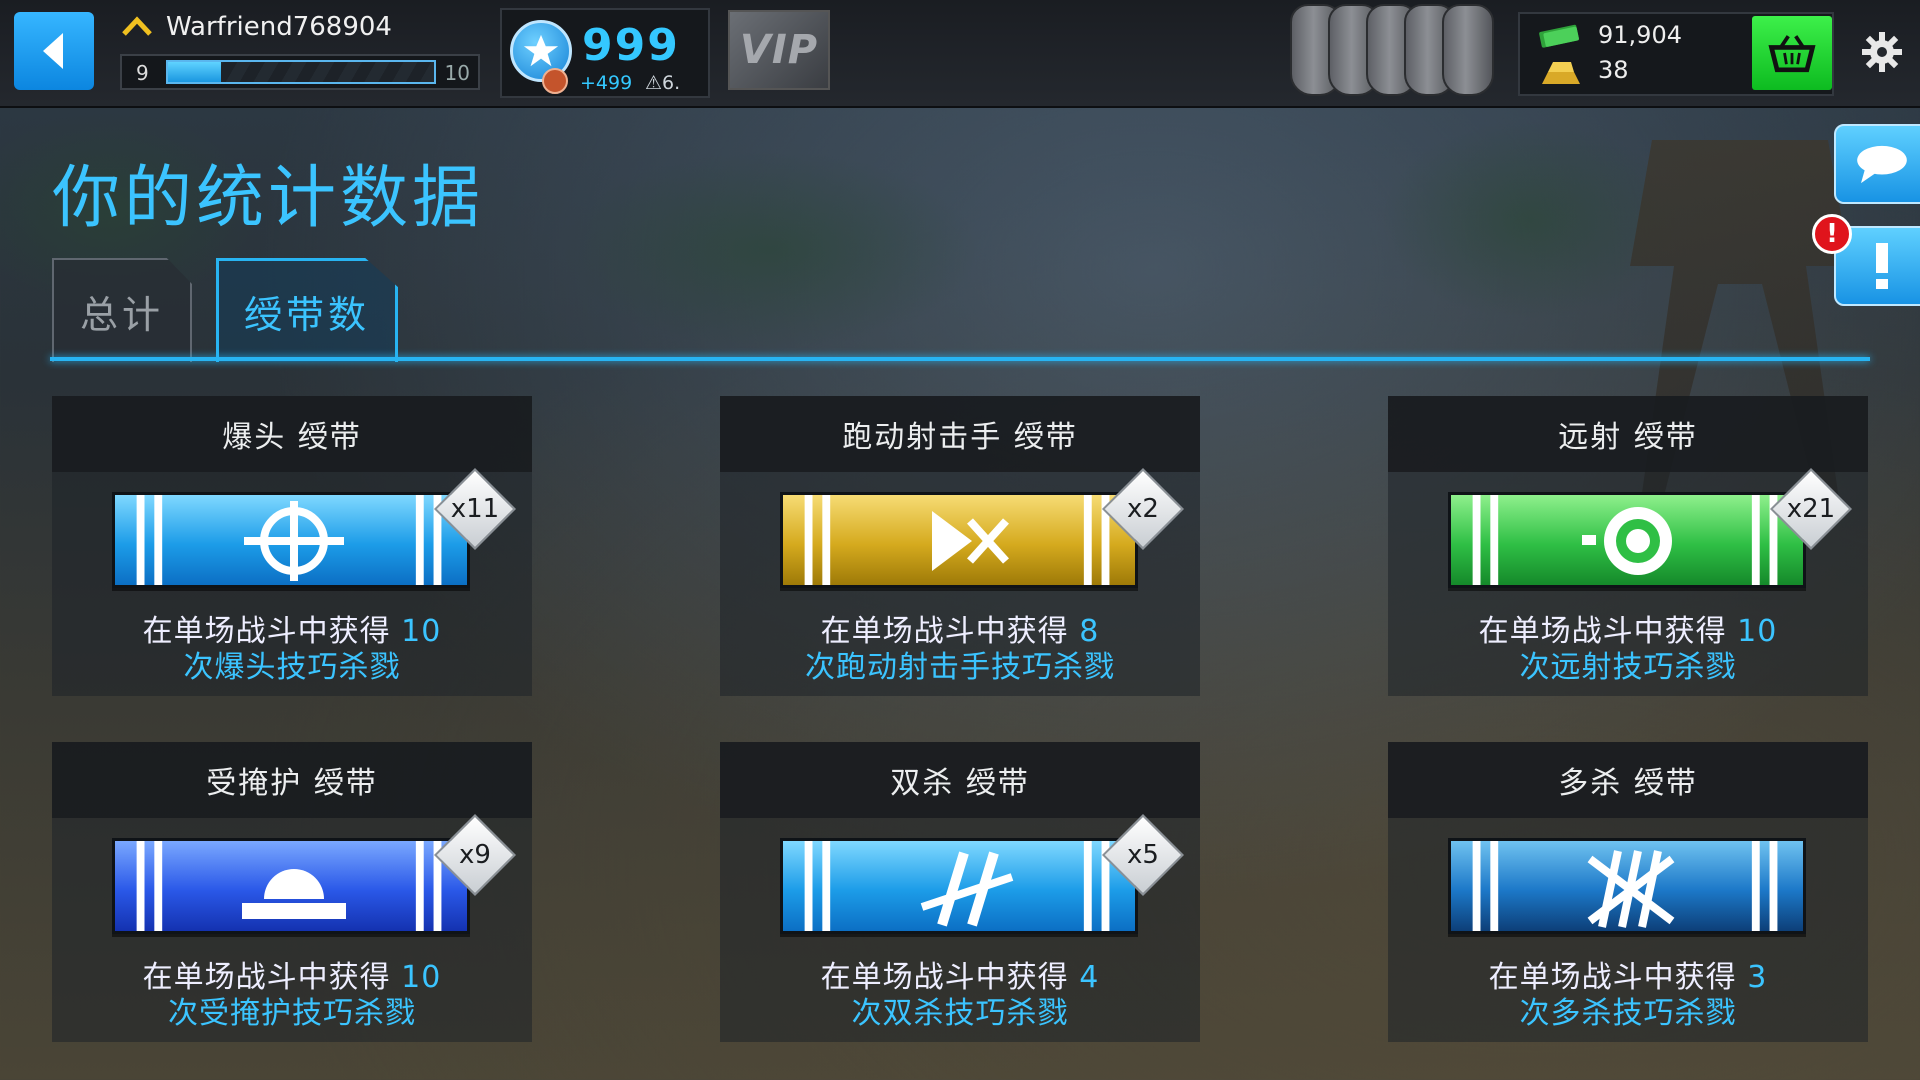  Describe the element at coordinates (1561, 73) in the screenshot. I see `gold-bars-icon` at that location.